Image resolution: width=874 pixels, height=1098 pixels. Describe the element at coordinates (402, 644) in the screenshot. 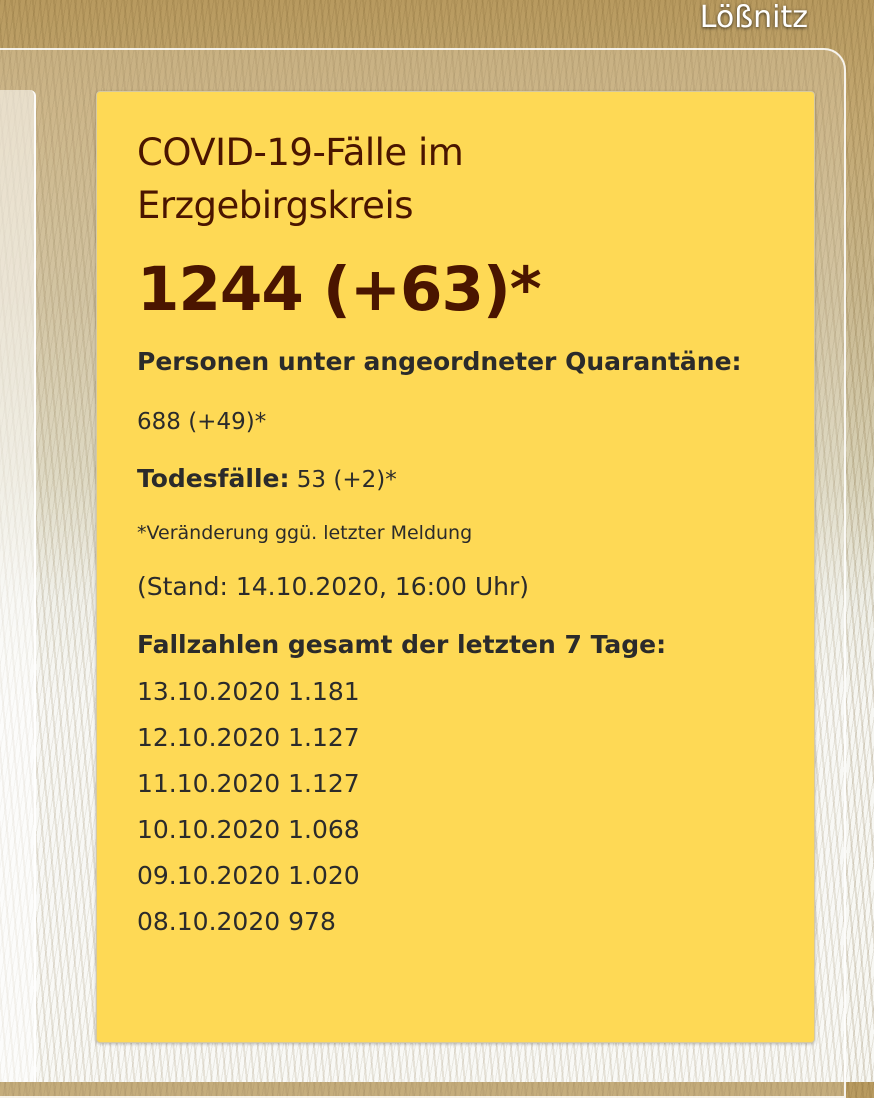

I see `seven-day-heading: Fallzahlen gesamt der letzten 7 Tage:` at that location.